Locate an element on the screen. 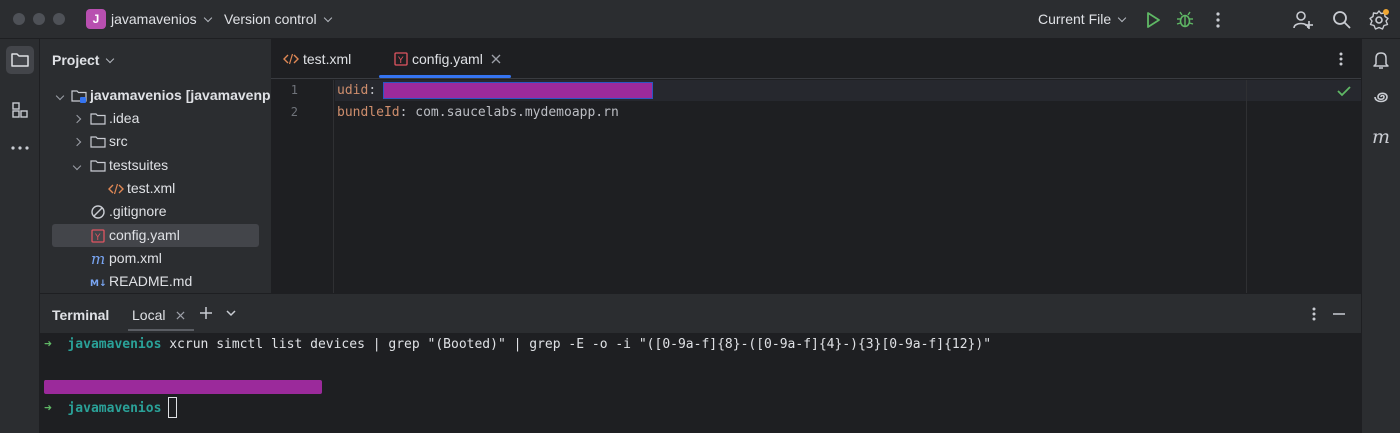 This screenshot has height=433, width=1400. project-panel-title: Project is located at coordinates (76, 60).